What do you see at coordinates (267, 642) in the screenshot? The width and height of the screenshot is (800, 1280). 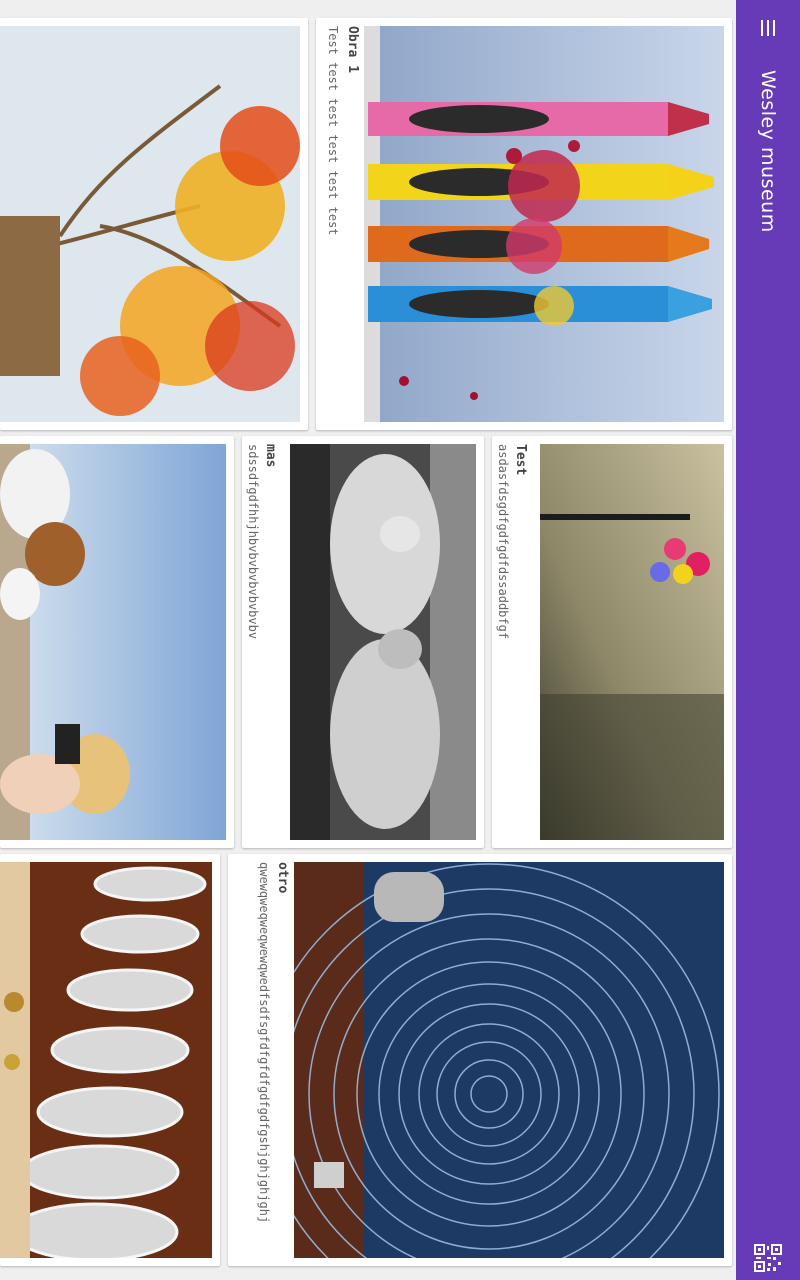 I see `card-text: mas sdssdfgdfhhjhbvbvbvbvbvbvbv` at bounding box center [267, 642].